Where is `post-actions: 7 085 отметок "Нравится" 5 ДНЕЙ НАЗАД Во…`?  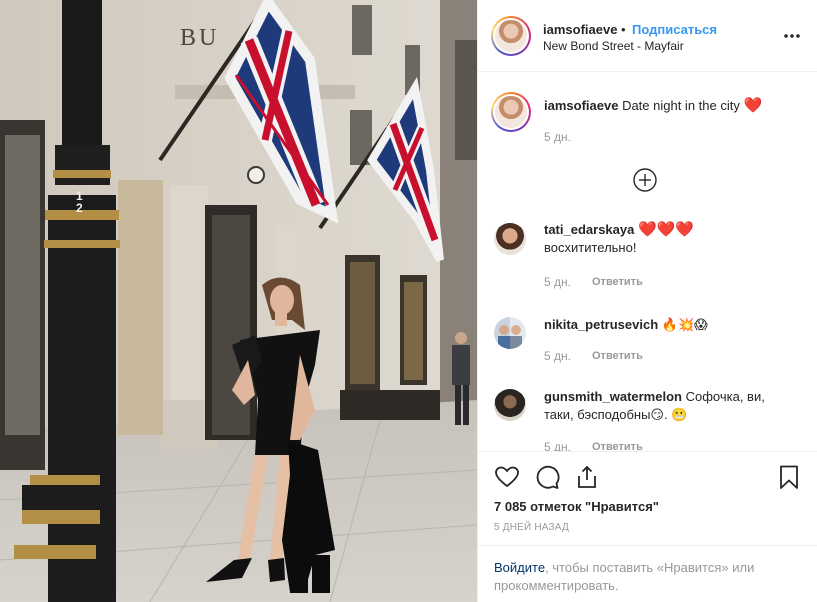
post-actions: 7 085 отметок "Нравится" 5 ДНЕЙ НАЗАД Во… is located at coordinates (647, 526).